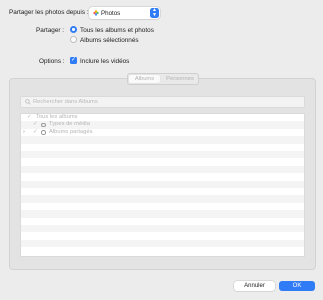  I want to click on tab-personnes: Personnes, so click(180, 79).